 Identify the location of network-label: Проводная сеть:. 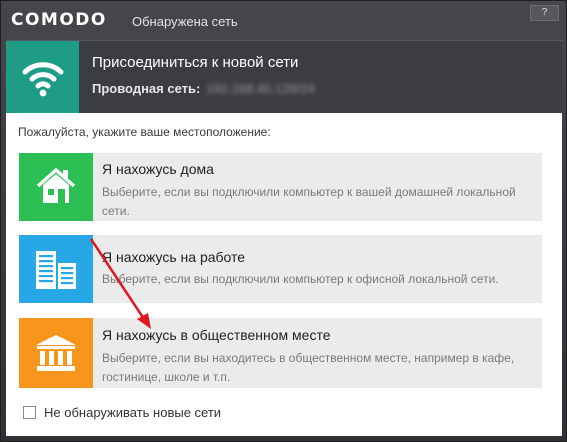
(146, 88).